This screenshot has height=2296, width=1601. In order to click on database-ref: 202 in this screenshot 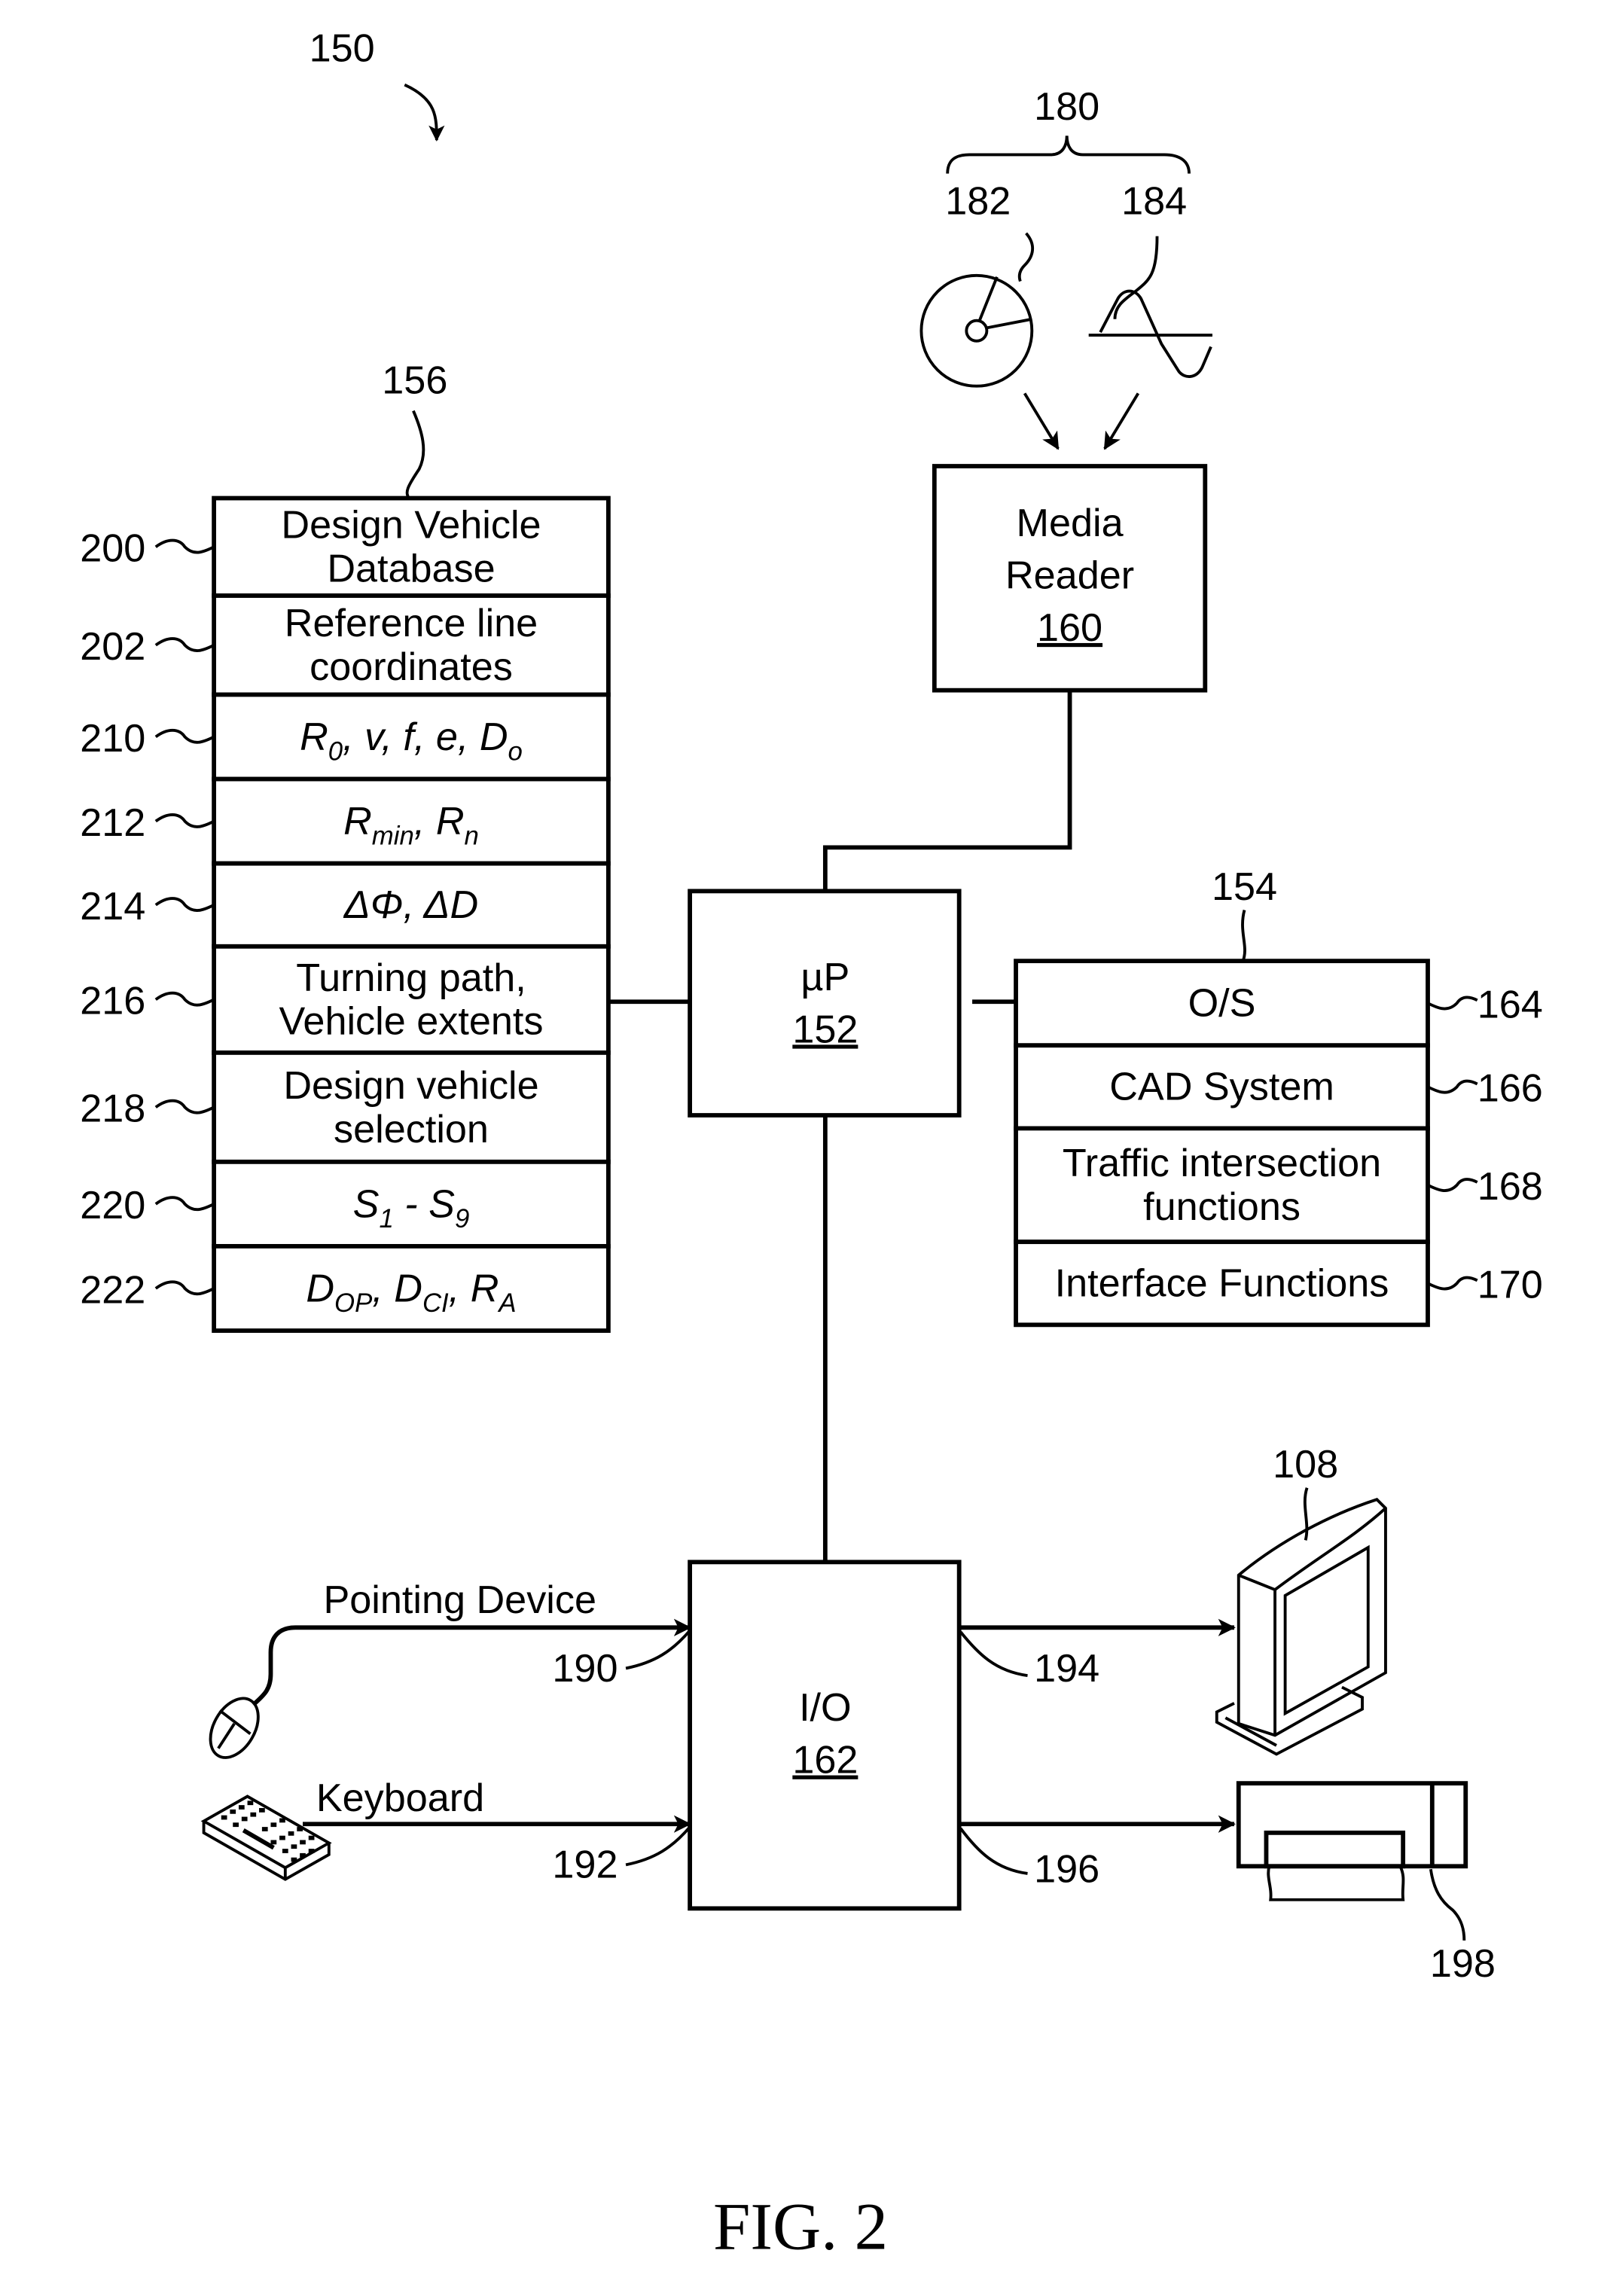, I will do `click(112, 647)`.